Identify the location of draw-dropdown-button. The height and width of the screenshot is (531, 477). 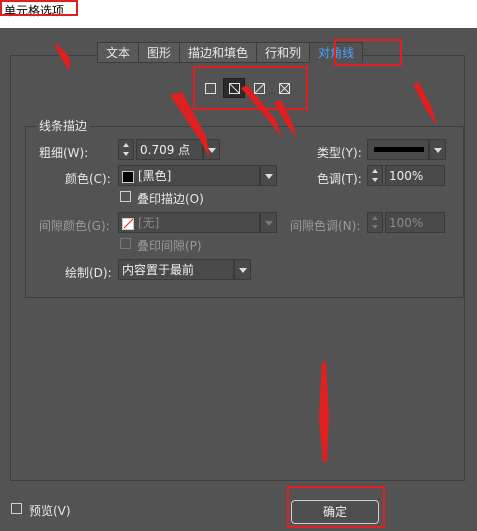
(242, 269).